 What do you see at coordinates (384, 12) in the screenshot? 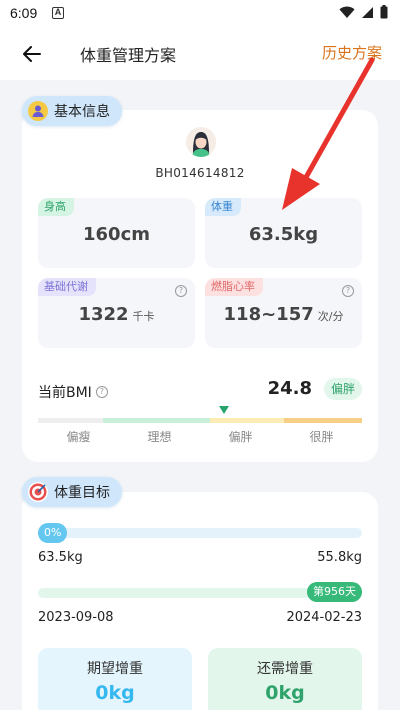
I see `battery-icon` at bounding box center [384, 12].